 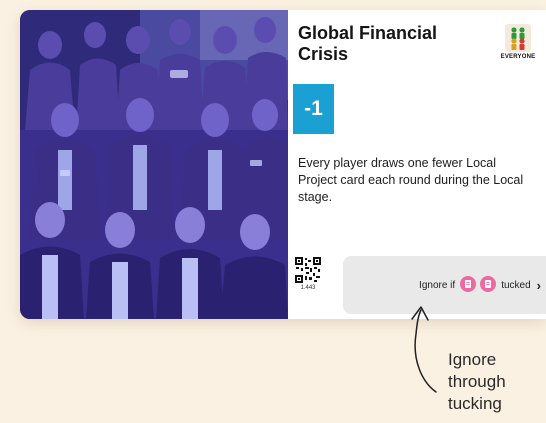 I want to click on card-title: Global Financial Crisis, so click(x=368, y=43).